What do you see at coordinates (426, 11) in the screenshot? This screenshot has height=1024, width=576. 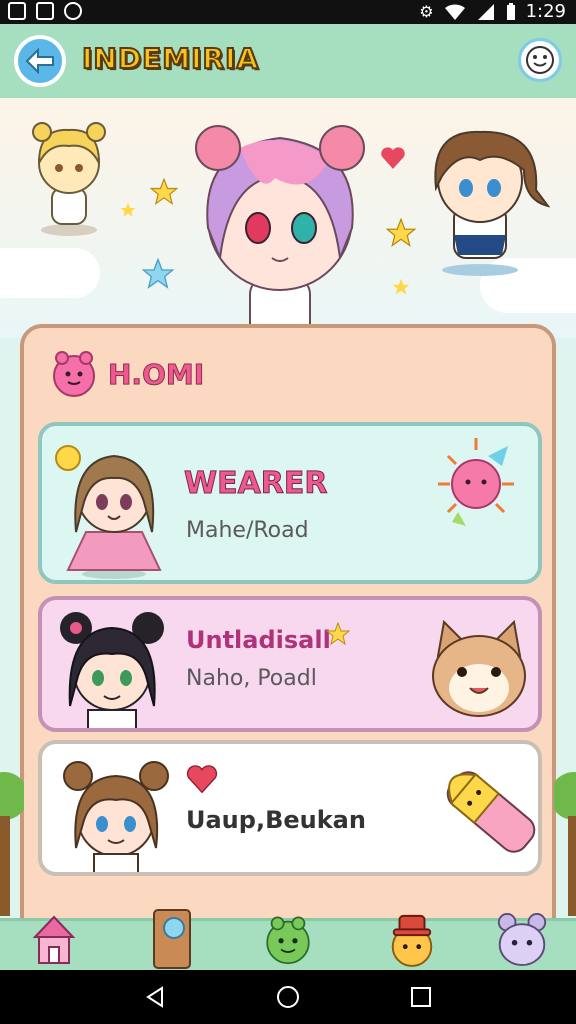 I see `settings-icon: ⚙` at bounding box center [426, 11].